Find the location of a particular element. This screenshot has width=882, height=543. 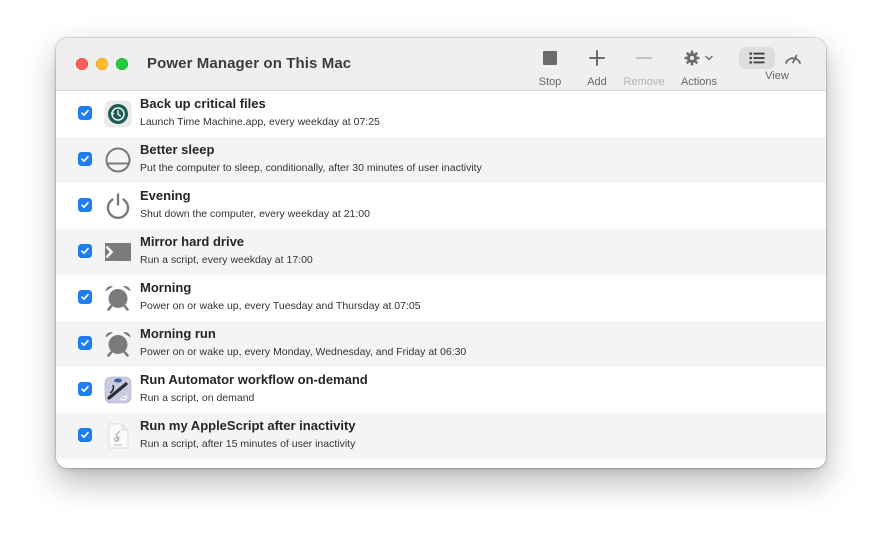

actions-menu-button: Actions is located at coordinates (699, 67).